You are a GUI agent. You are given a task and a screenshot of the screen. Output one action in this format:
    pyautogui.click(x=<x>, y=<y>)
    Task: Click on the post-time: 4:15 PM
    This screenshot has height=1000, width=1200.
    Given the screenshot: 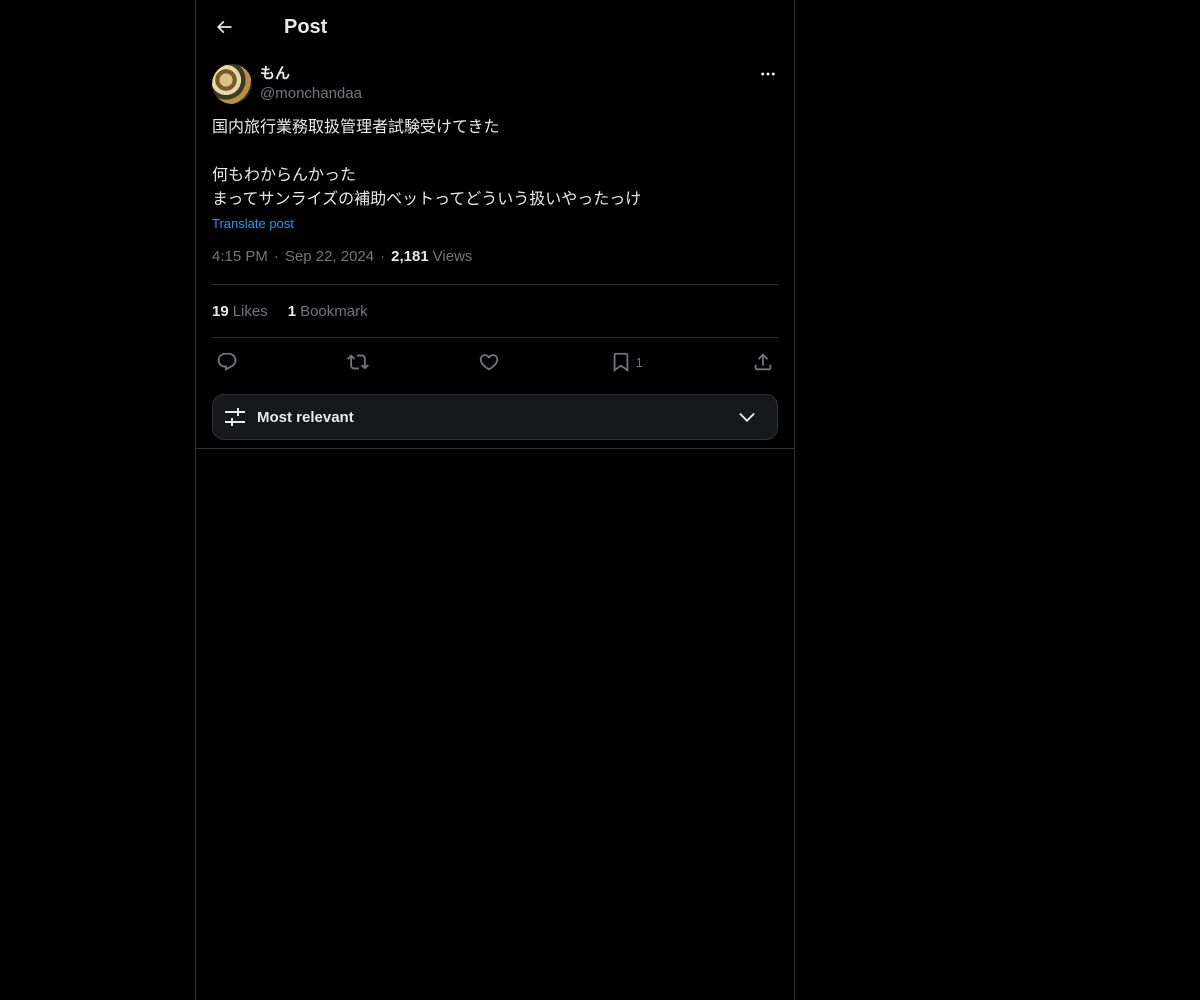 What is the action you would take?
    pyautogui.click(x=240, y=256)
    